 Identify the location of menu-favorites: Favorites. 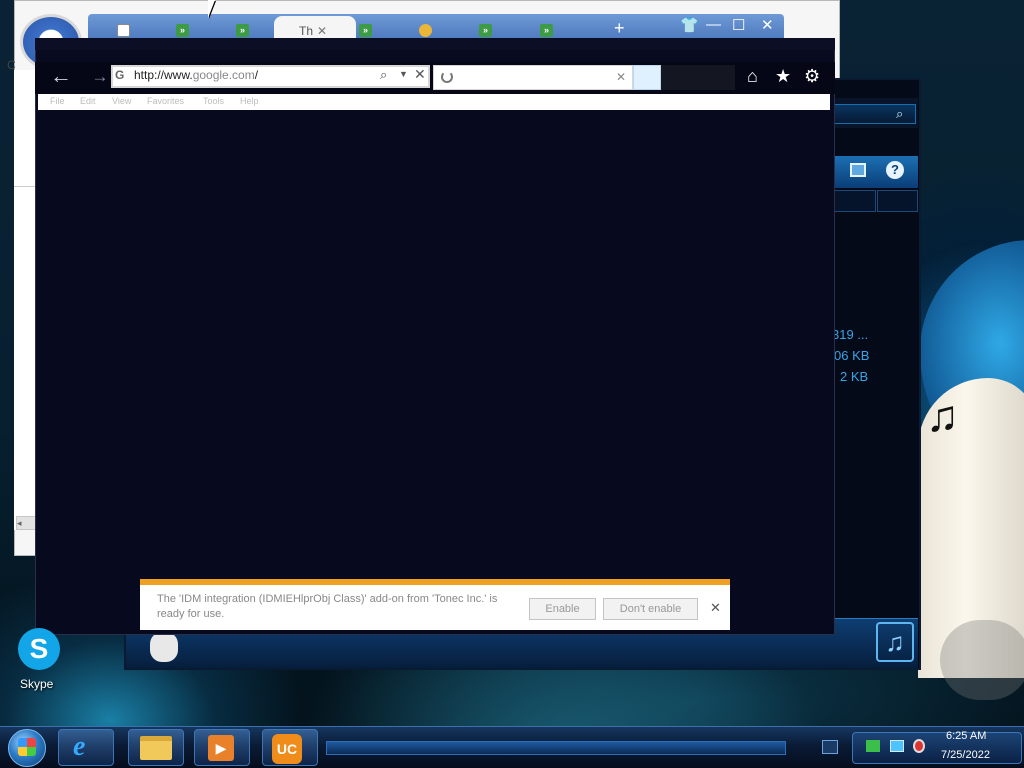
(165, 101).